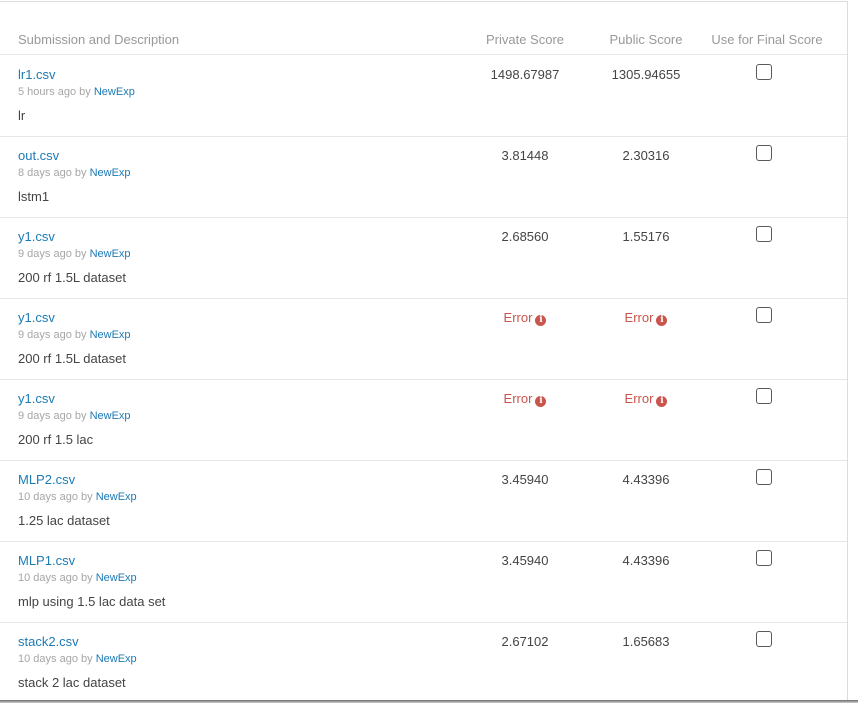 This screenshot has width=858, height=703. I want to click on submission-description: lstm1, so click(34, 196).